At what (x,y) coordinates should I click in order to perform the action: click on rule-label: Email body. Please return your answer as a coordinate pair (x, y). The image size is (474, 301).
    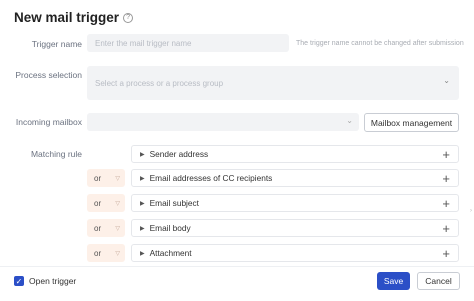
    Looking at the image, I should click on (170, 228).